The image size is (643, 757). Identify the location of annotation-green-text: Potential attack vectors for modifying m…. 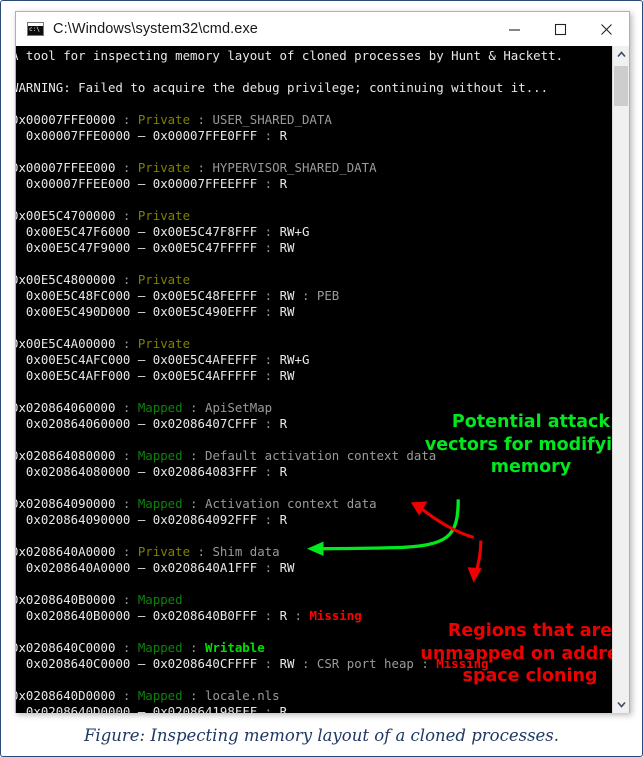
(519, 444).